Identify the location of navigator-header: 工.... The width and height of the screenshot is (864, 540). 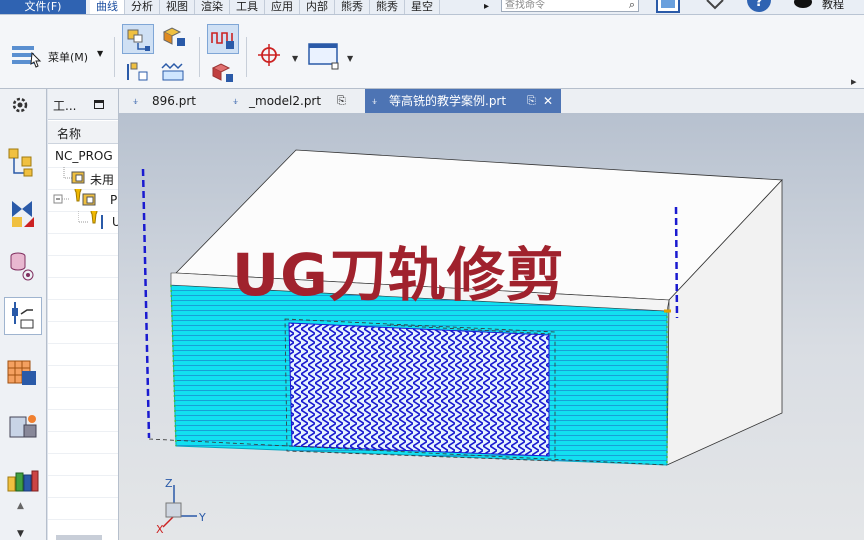
(83, 104).